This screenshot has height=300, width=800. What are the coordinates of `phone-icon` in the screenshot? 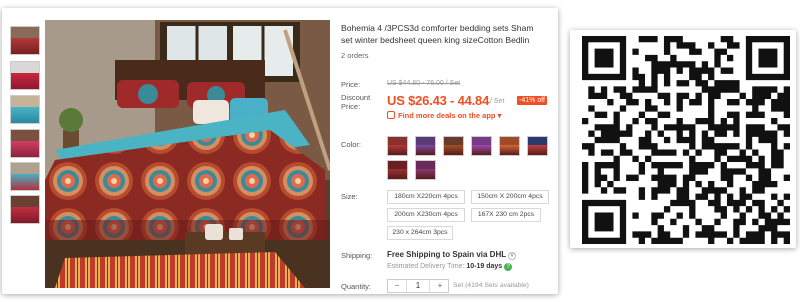 It's located at (391, 115).